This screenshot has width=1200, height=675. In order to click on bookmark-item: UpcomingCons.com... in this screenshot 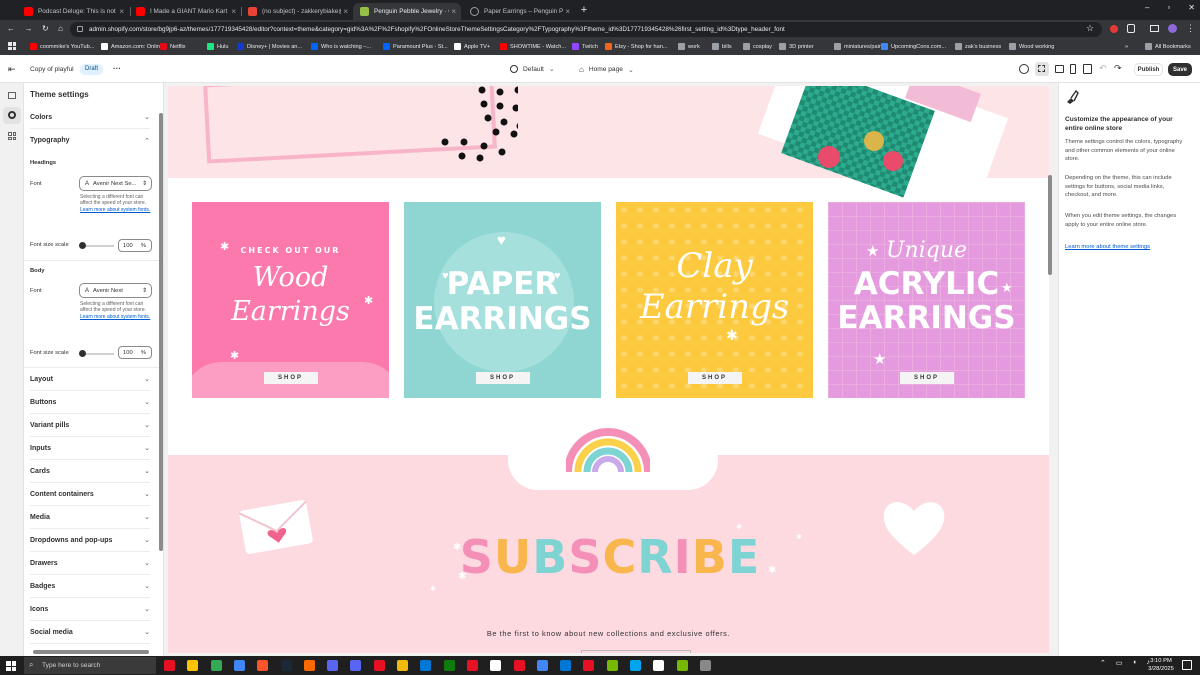, I will do `click(913, 46)`.